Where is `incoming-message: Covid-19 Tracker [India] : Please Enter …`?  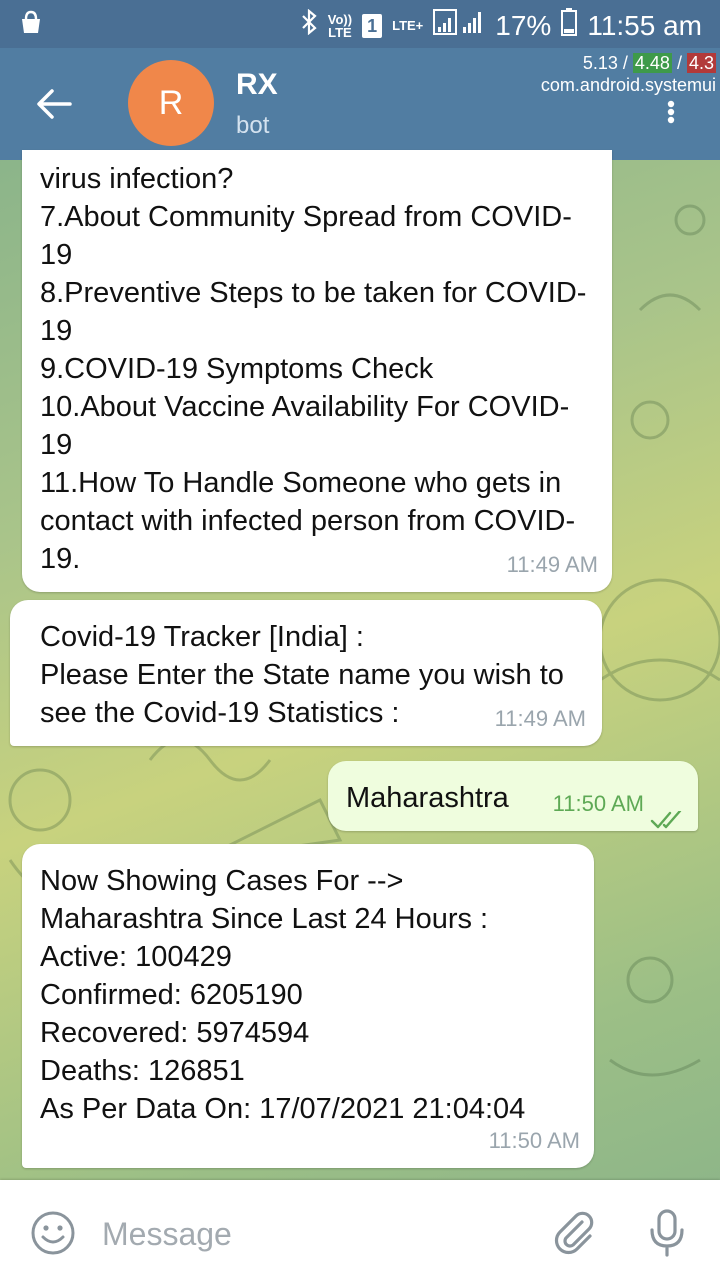
incoming-message: Covid-19 Tracker [India] : Please Enter … is located at coordinates (306, 673).